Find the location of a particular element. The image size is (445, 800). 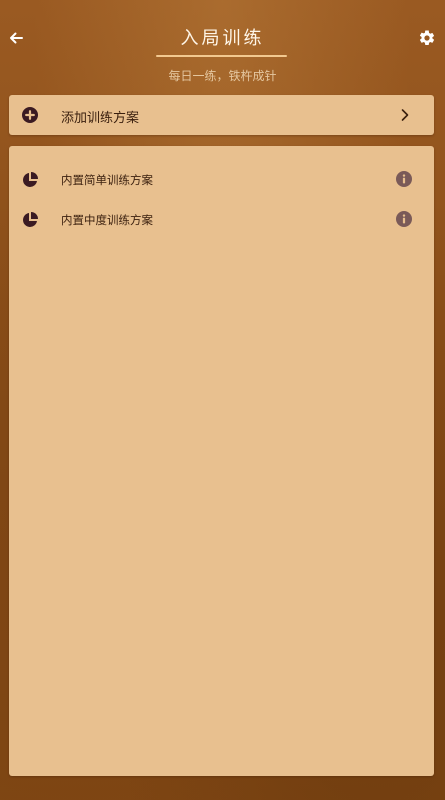

plan-item-moderate: 内置中度训练方案 is located at coordinates (221, 220).